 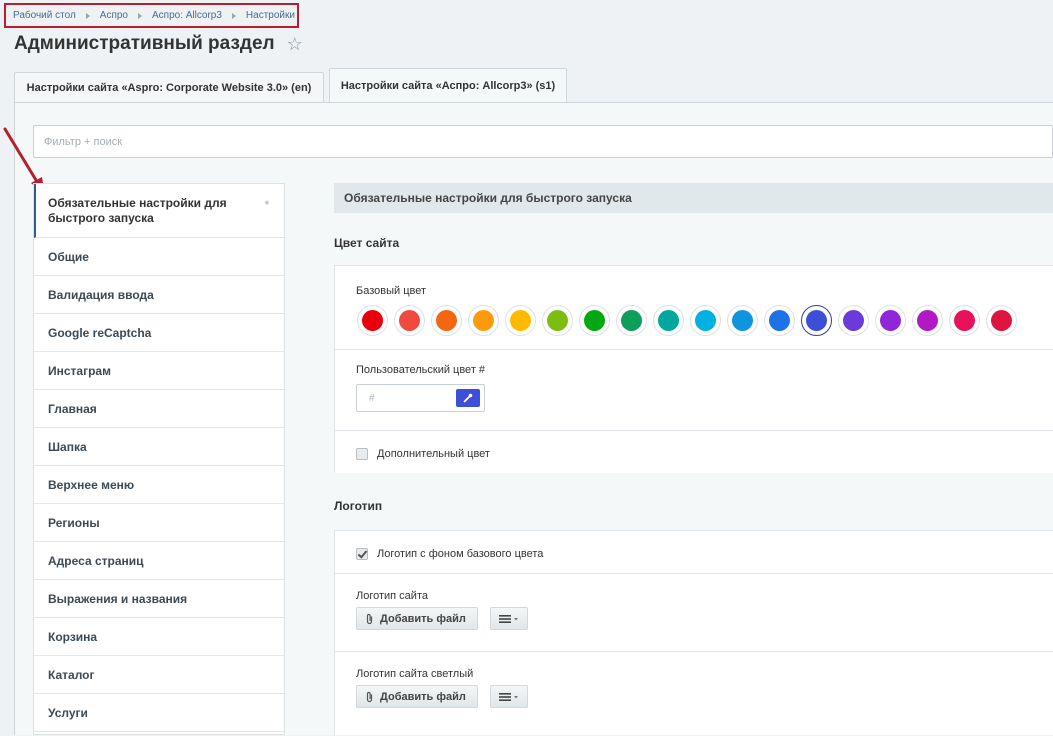 What do you see at coordinates (362, 554) in the screenshot?
I see `logo-bg-checkbox` at bounding box center [362, 554].